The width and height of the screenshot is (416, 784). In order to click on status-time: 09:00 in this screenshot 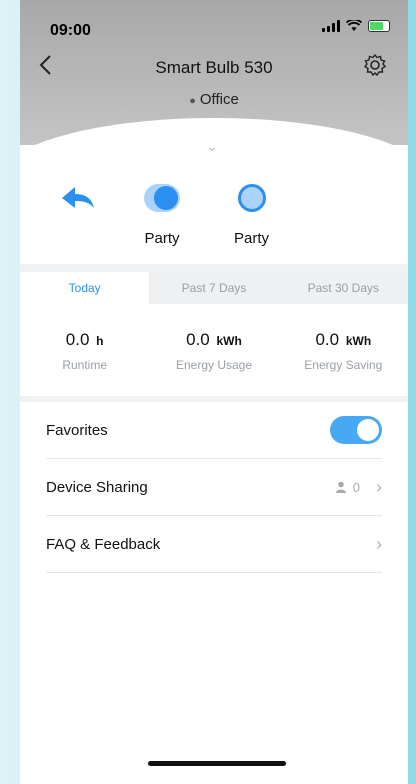, I will do `click(70, 30)`.